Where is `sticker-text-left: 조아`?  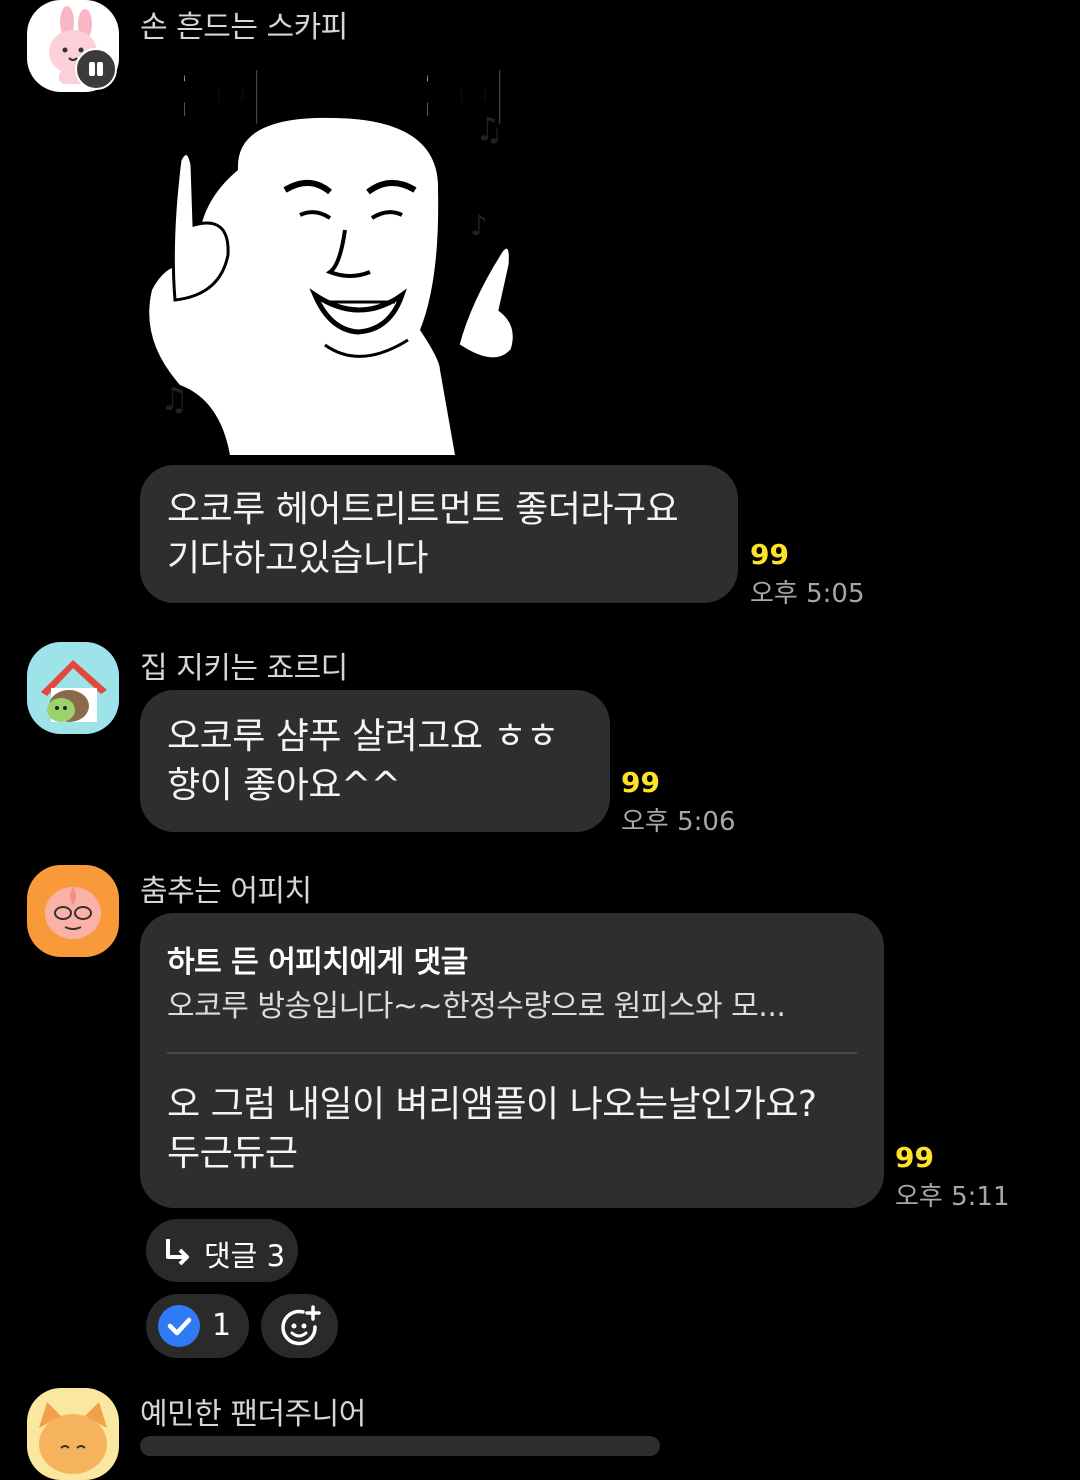 sticker-text-left: 조아 is located at coordinates (213, 100).